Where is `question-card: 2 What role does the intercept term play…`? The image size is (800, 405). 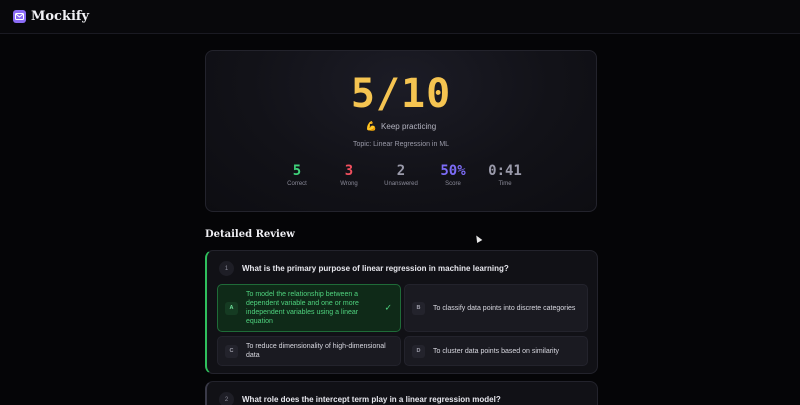
question-card: 2 What role does the intercept term play… is located at coordinates (401, 393).